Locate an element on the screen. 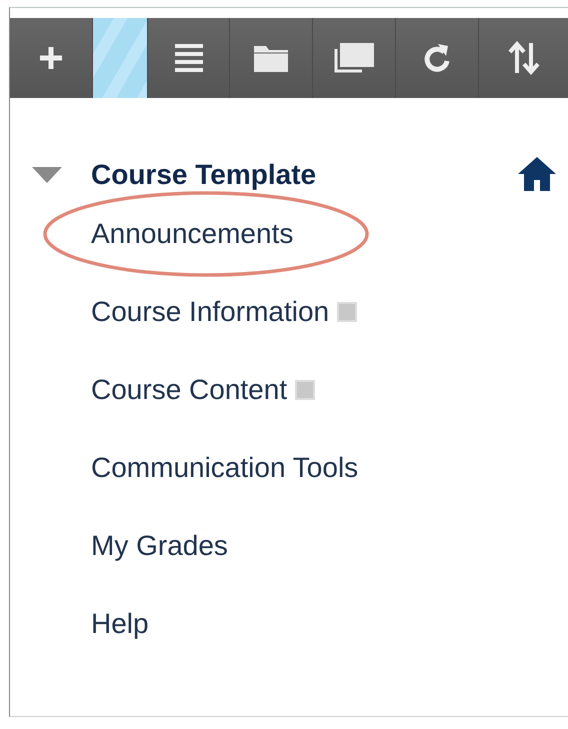 Image resolution: width=568 pixels, height=729 pixels. folder-icon is located at coordinates (271, 58).